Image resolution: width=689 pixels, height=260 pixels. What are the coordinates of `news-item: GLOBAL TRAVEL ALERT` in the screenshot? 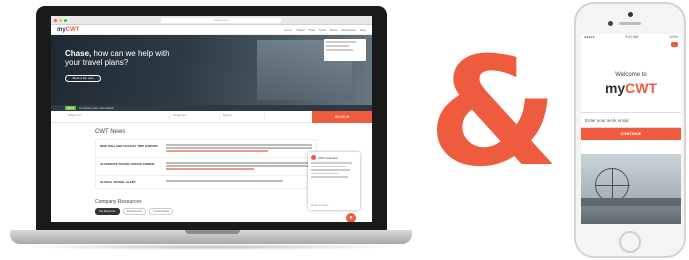 It's located at (206, 182).